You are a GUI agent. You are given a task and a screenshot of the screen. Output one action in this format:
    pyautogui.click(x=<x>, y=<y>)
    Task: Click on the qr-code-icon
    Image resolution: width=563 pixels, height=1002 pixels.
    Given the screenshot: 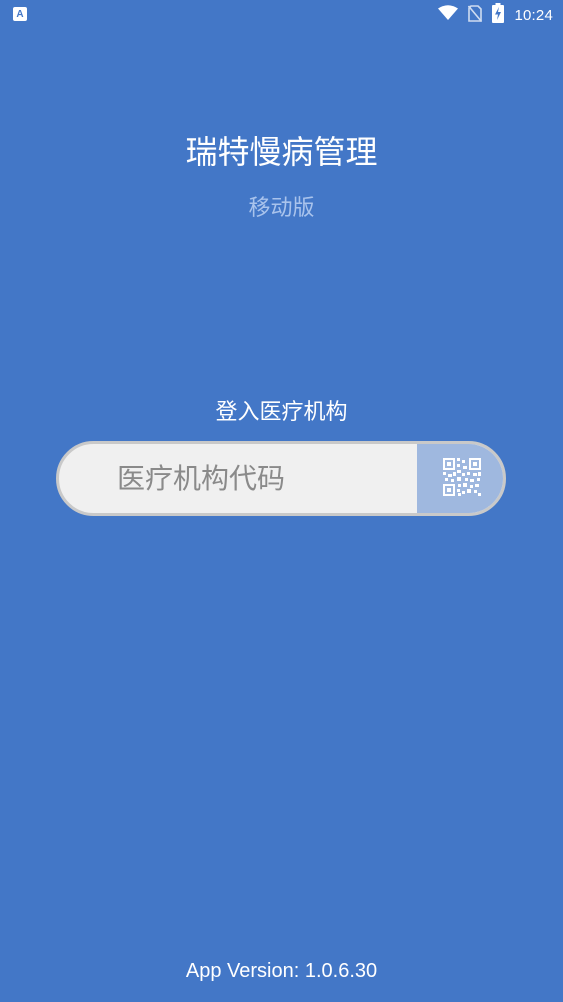 What is the action you would take?
    pyautogui.click(x=461, y=478)
    